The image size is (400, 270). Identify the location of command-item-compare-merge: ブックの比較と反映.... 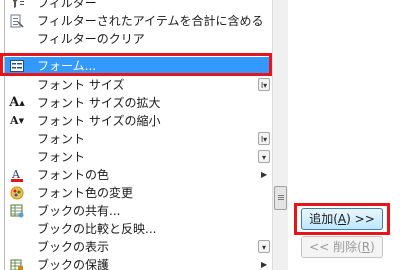
(139, 229).